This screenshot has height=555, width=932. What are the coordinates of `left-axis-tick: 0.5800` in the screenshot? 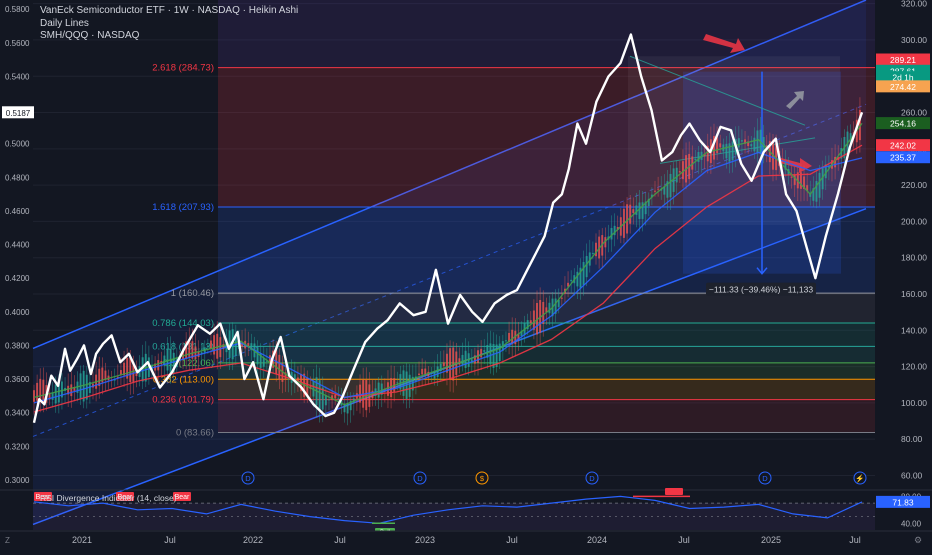 It's located at (17, 9).